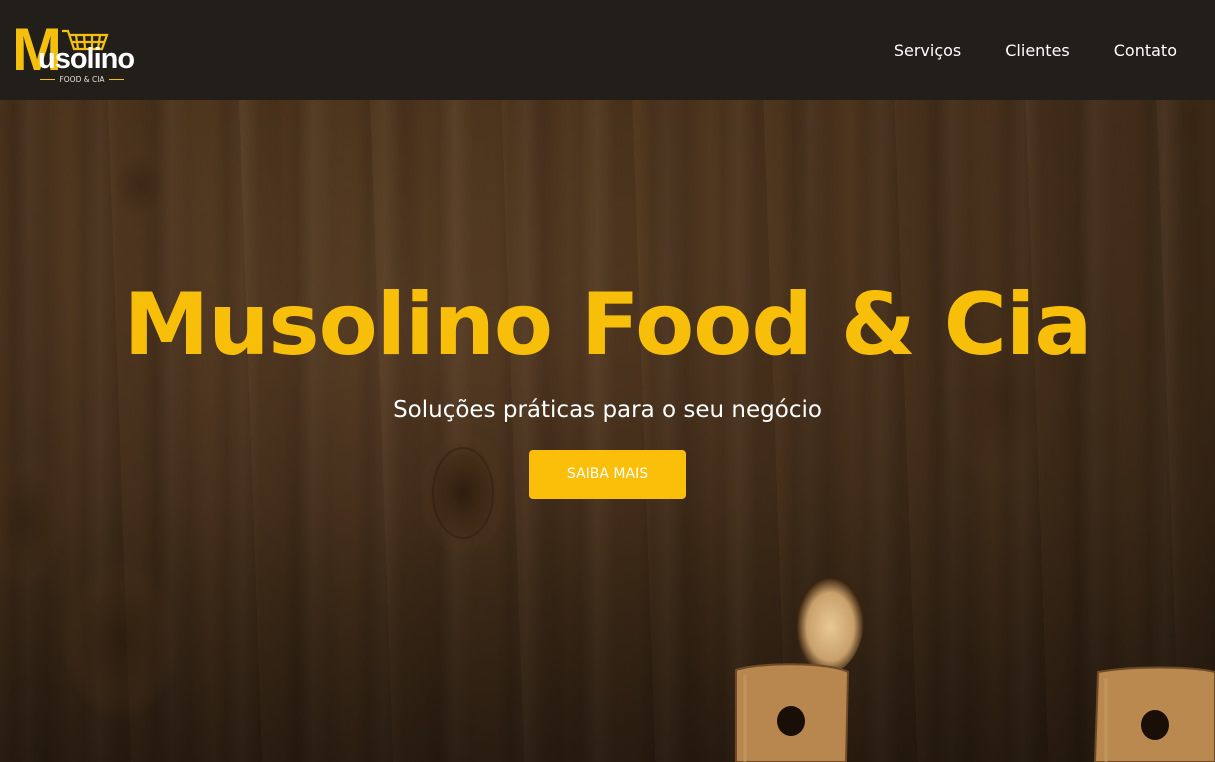  I want to click on logo-rule-right, so click(116, 79).